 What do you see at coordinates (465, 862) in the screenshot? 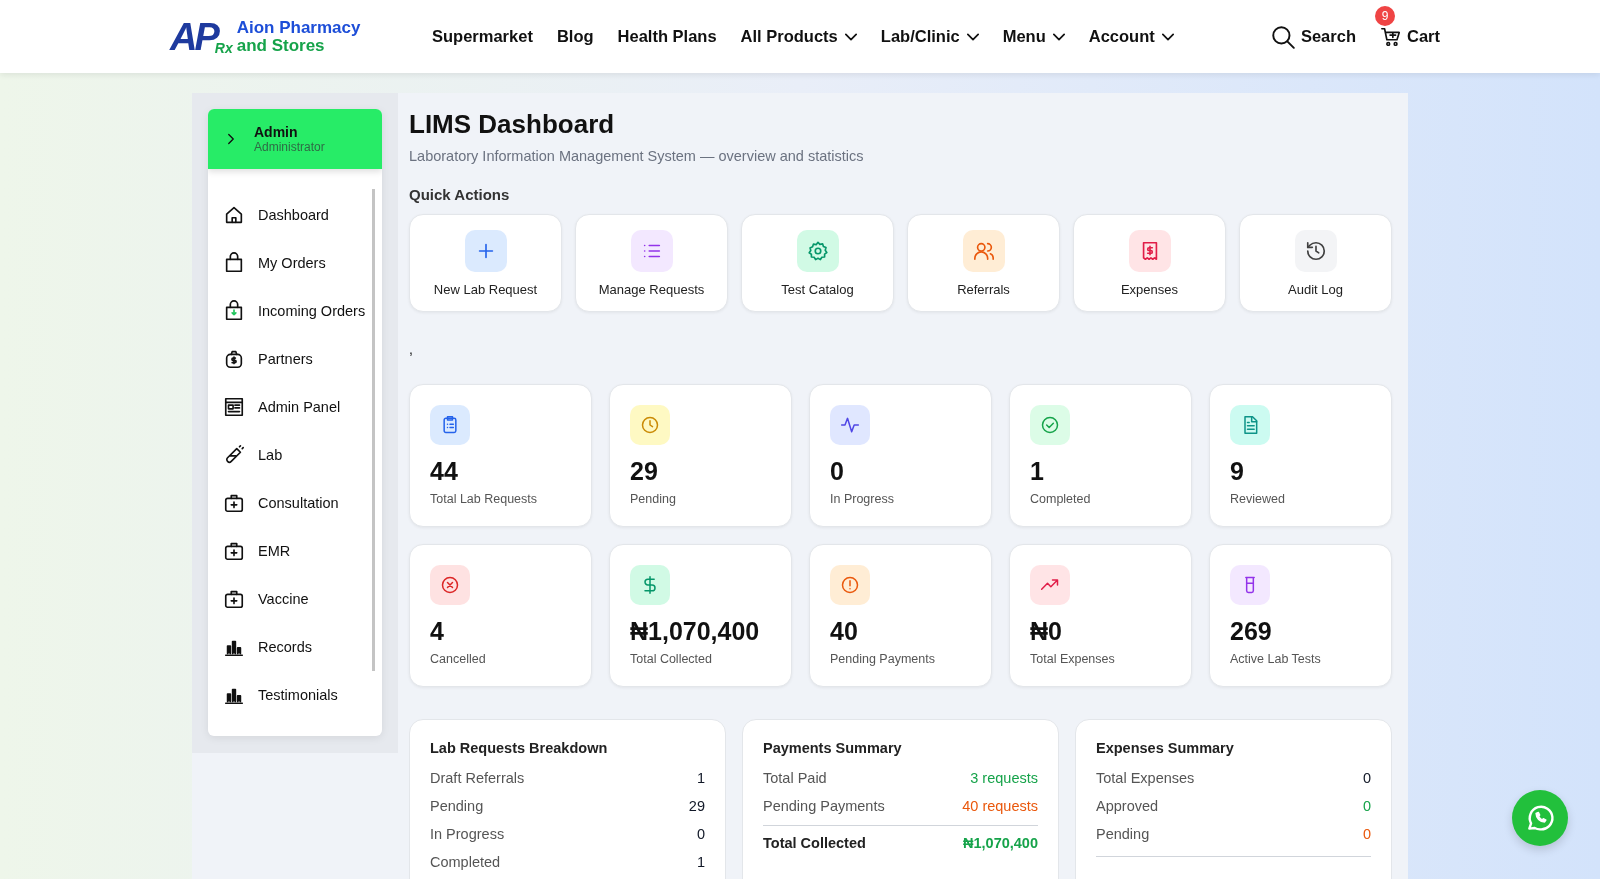
I see `row-label: Completed` at bounding box center [465, 862].